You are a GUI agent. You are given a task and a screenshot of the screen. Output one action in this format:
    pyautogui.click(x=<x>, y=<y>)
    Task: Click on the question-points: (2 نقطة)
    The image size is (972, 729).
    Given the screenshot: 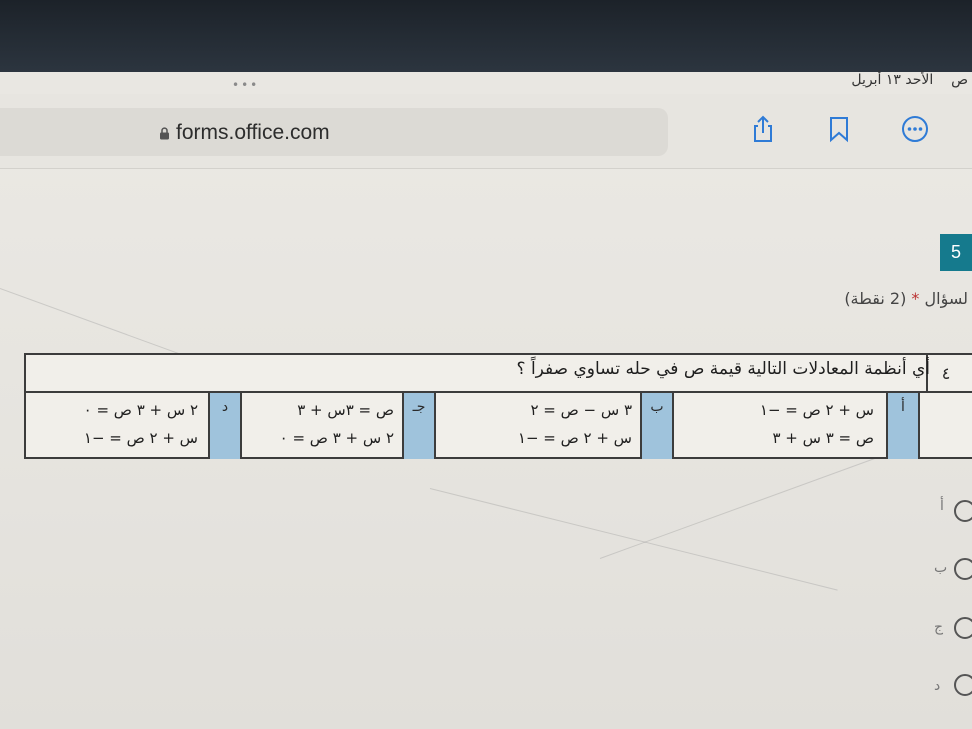 What is the action you would take?
    pyautogui.click(x=875, y=298)
    